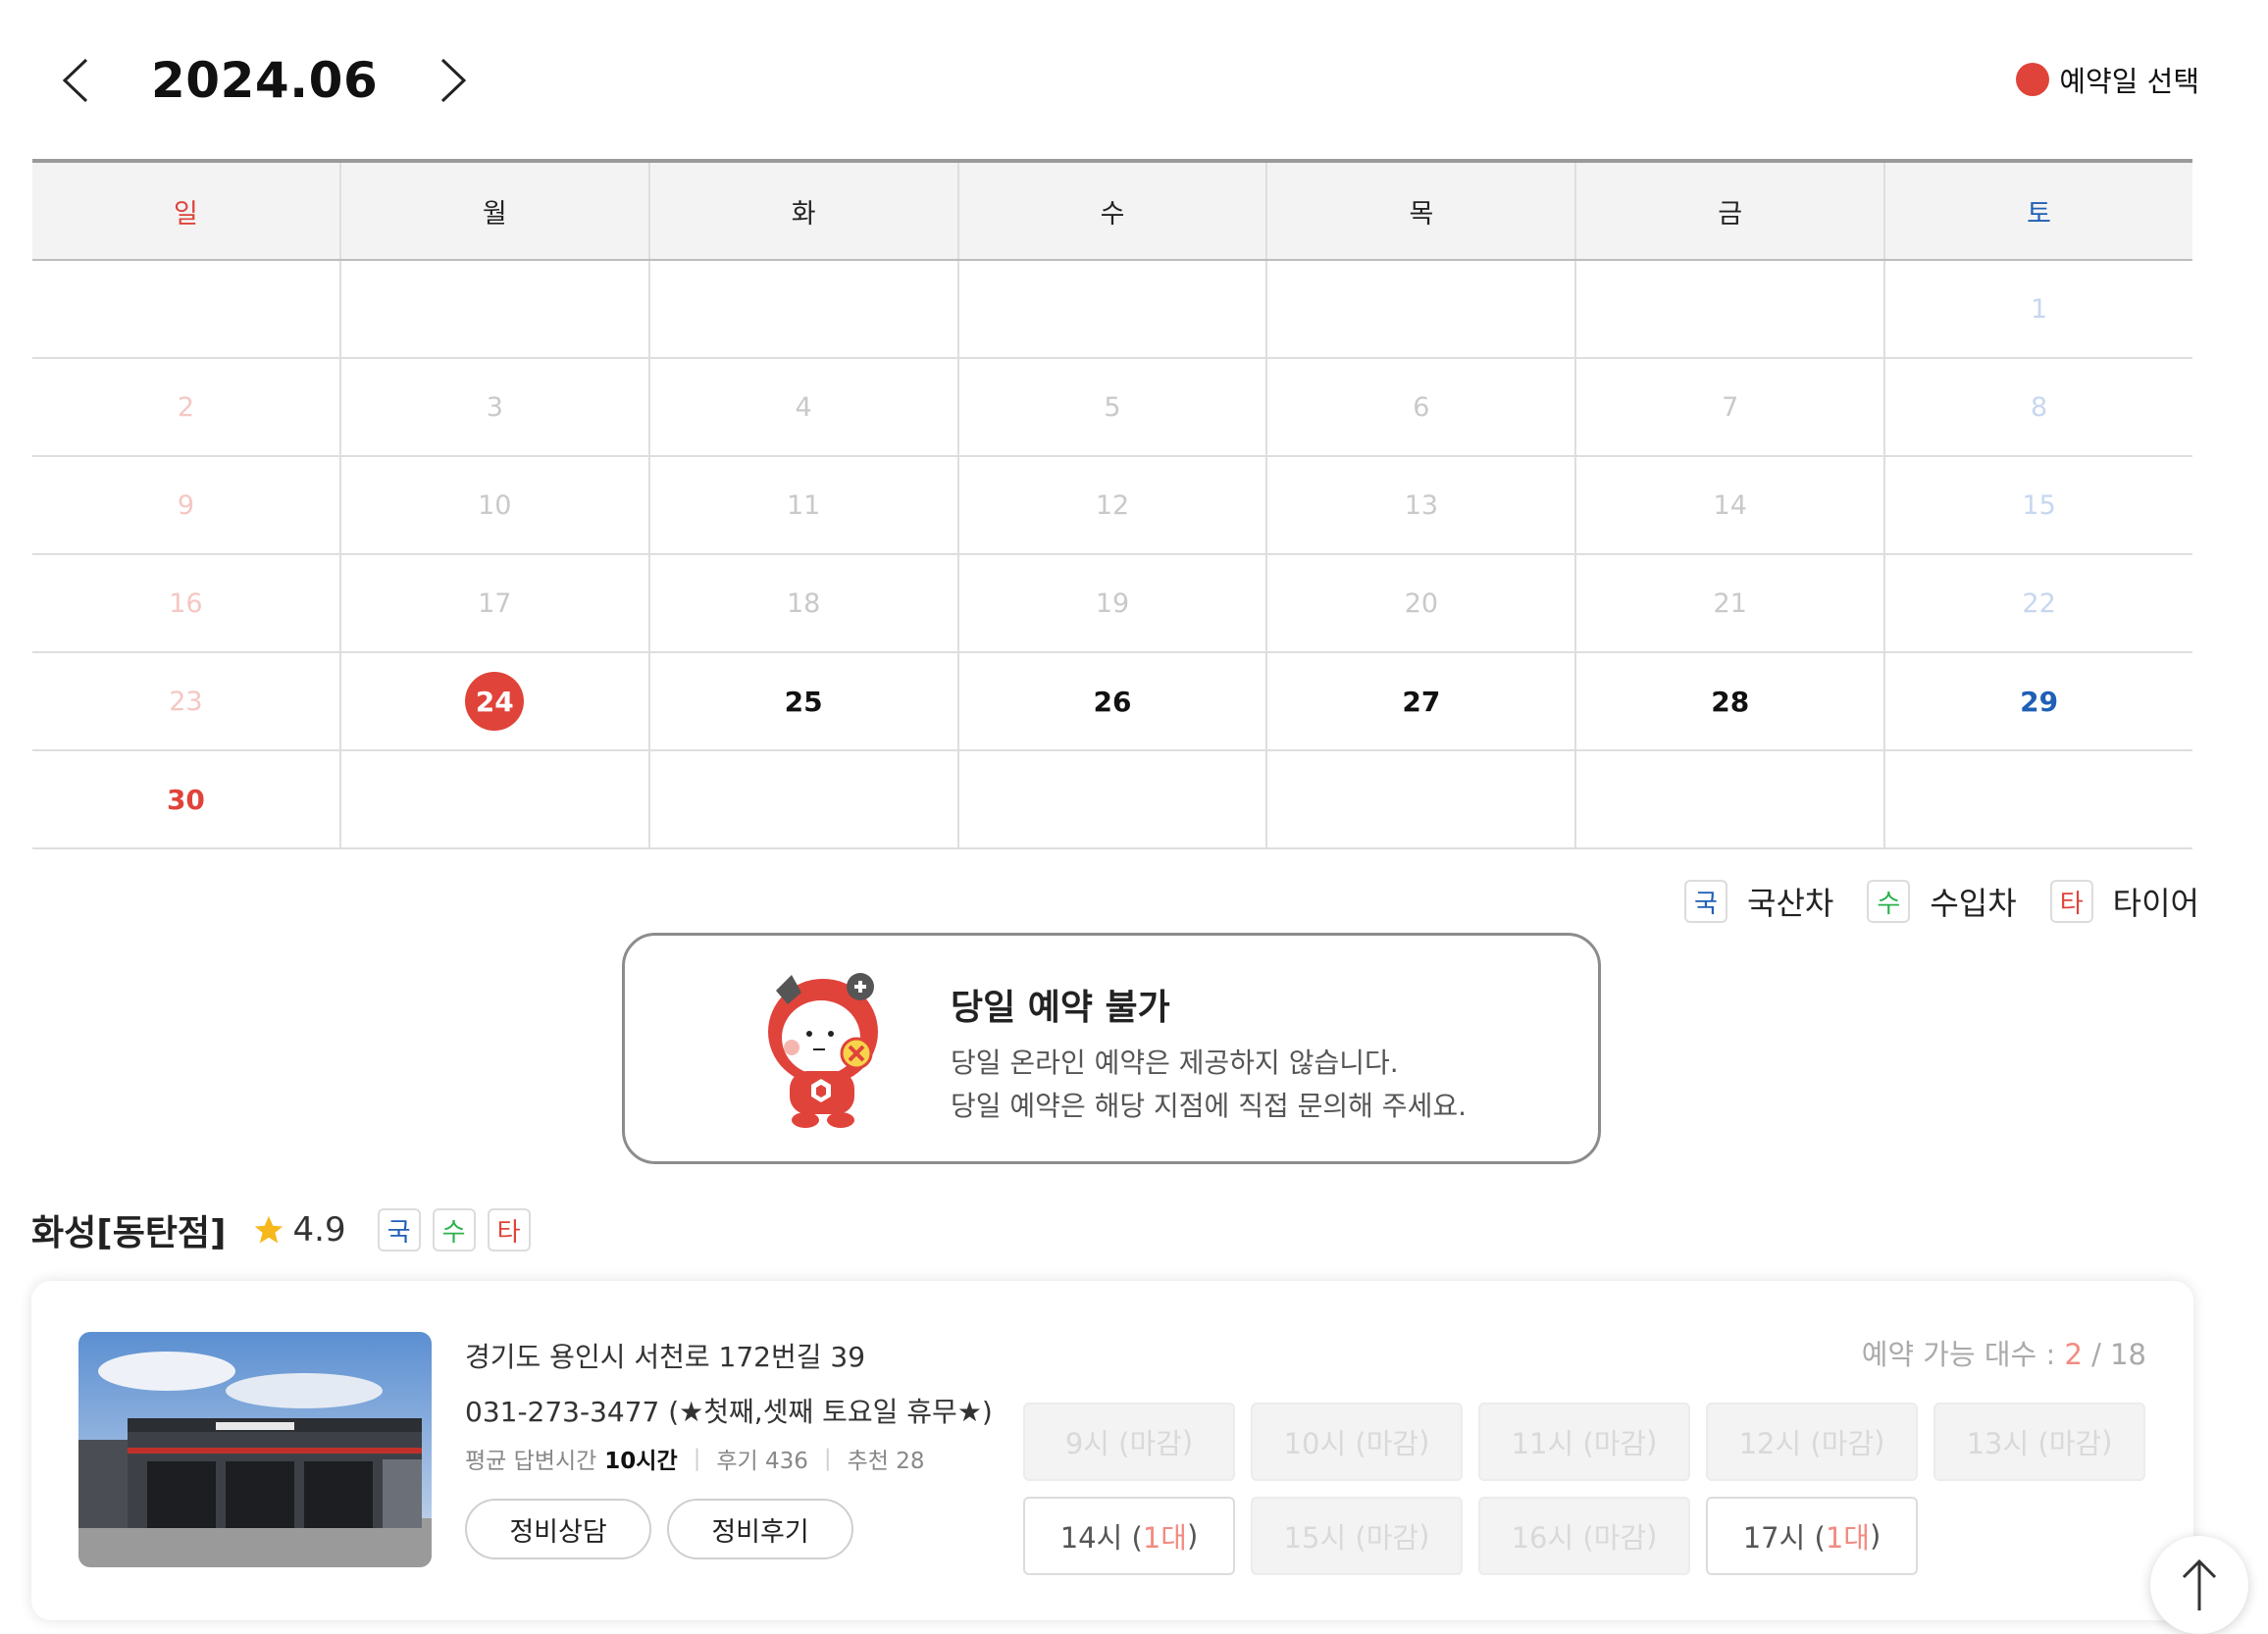 The image size is (2268, 1634). I want to click on time-slot-button: 15시 (마감), so click(1357, 1536).